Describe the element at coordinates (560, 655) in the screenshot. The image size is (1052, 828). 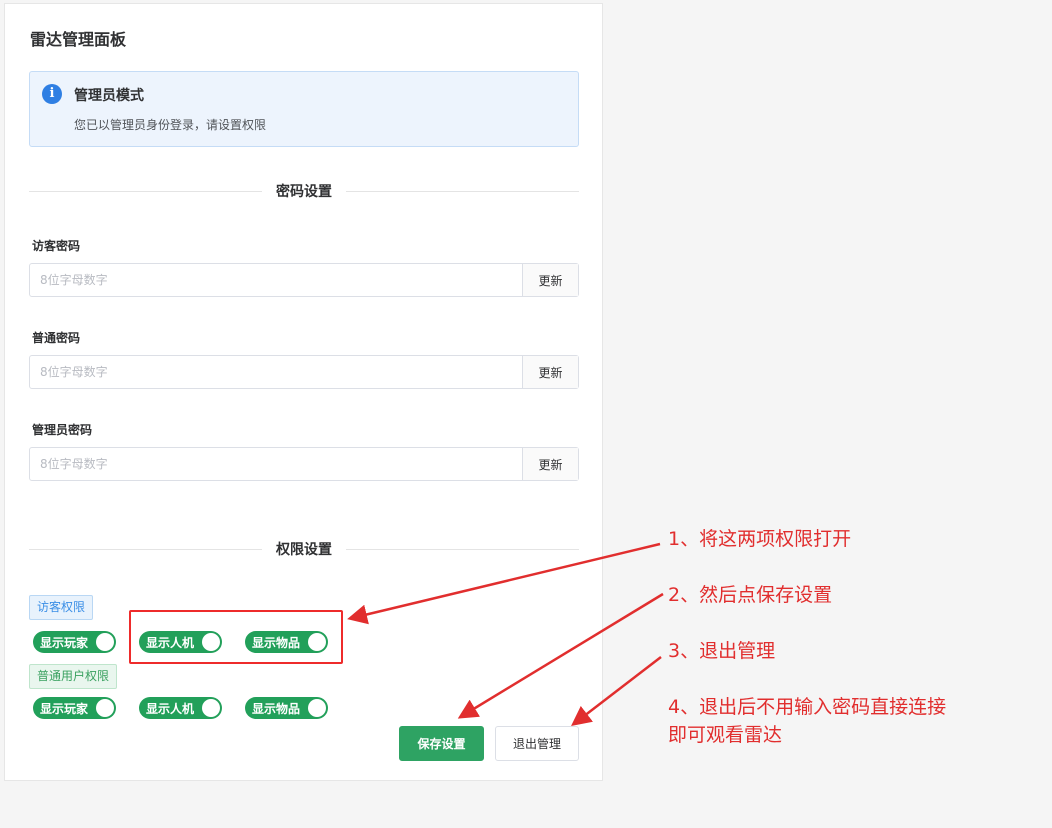
I see `arrow-to-save` at that location.